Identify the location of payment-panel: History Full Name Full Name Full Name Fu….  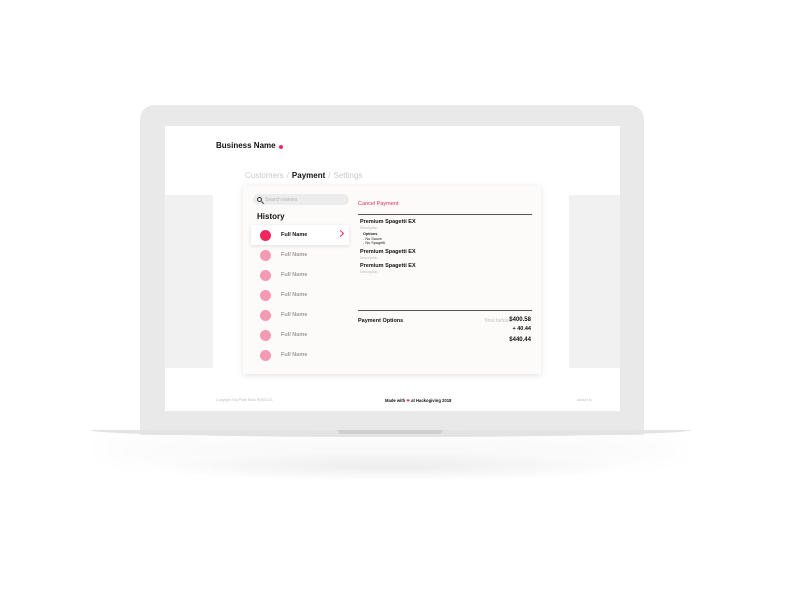
(392, 280).